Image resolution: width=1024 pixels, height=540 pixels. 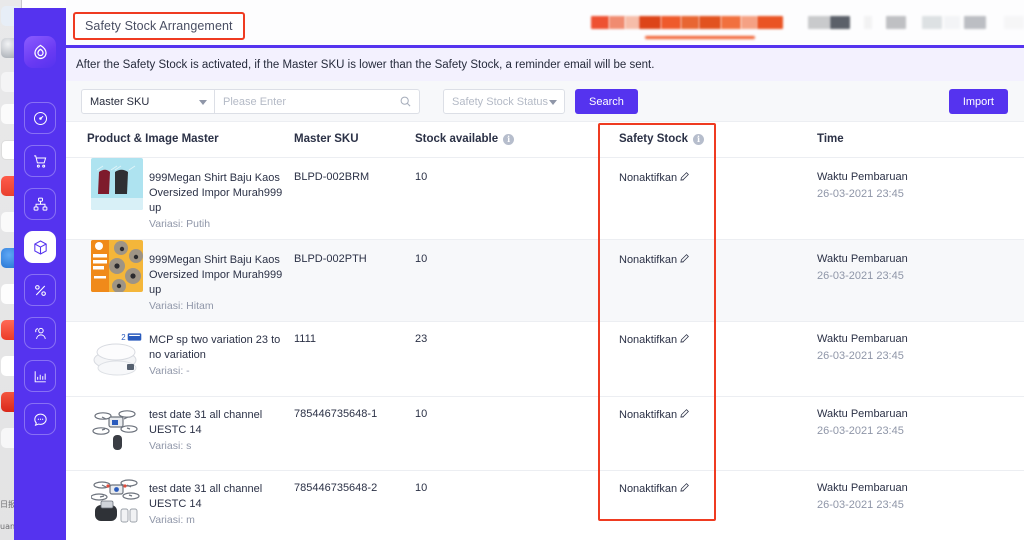 I want to click on sidebar-item-messages, so click(x=40, y=419).